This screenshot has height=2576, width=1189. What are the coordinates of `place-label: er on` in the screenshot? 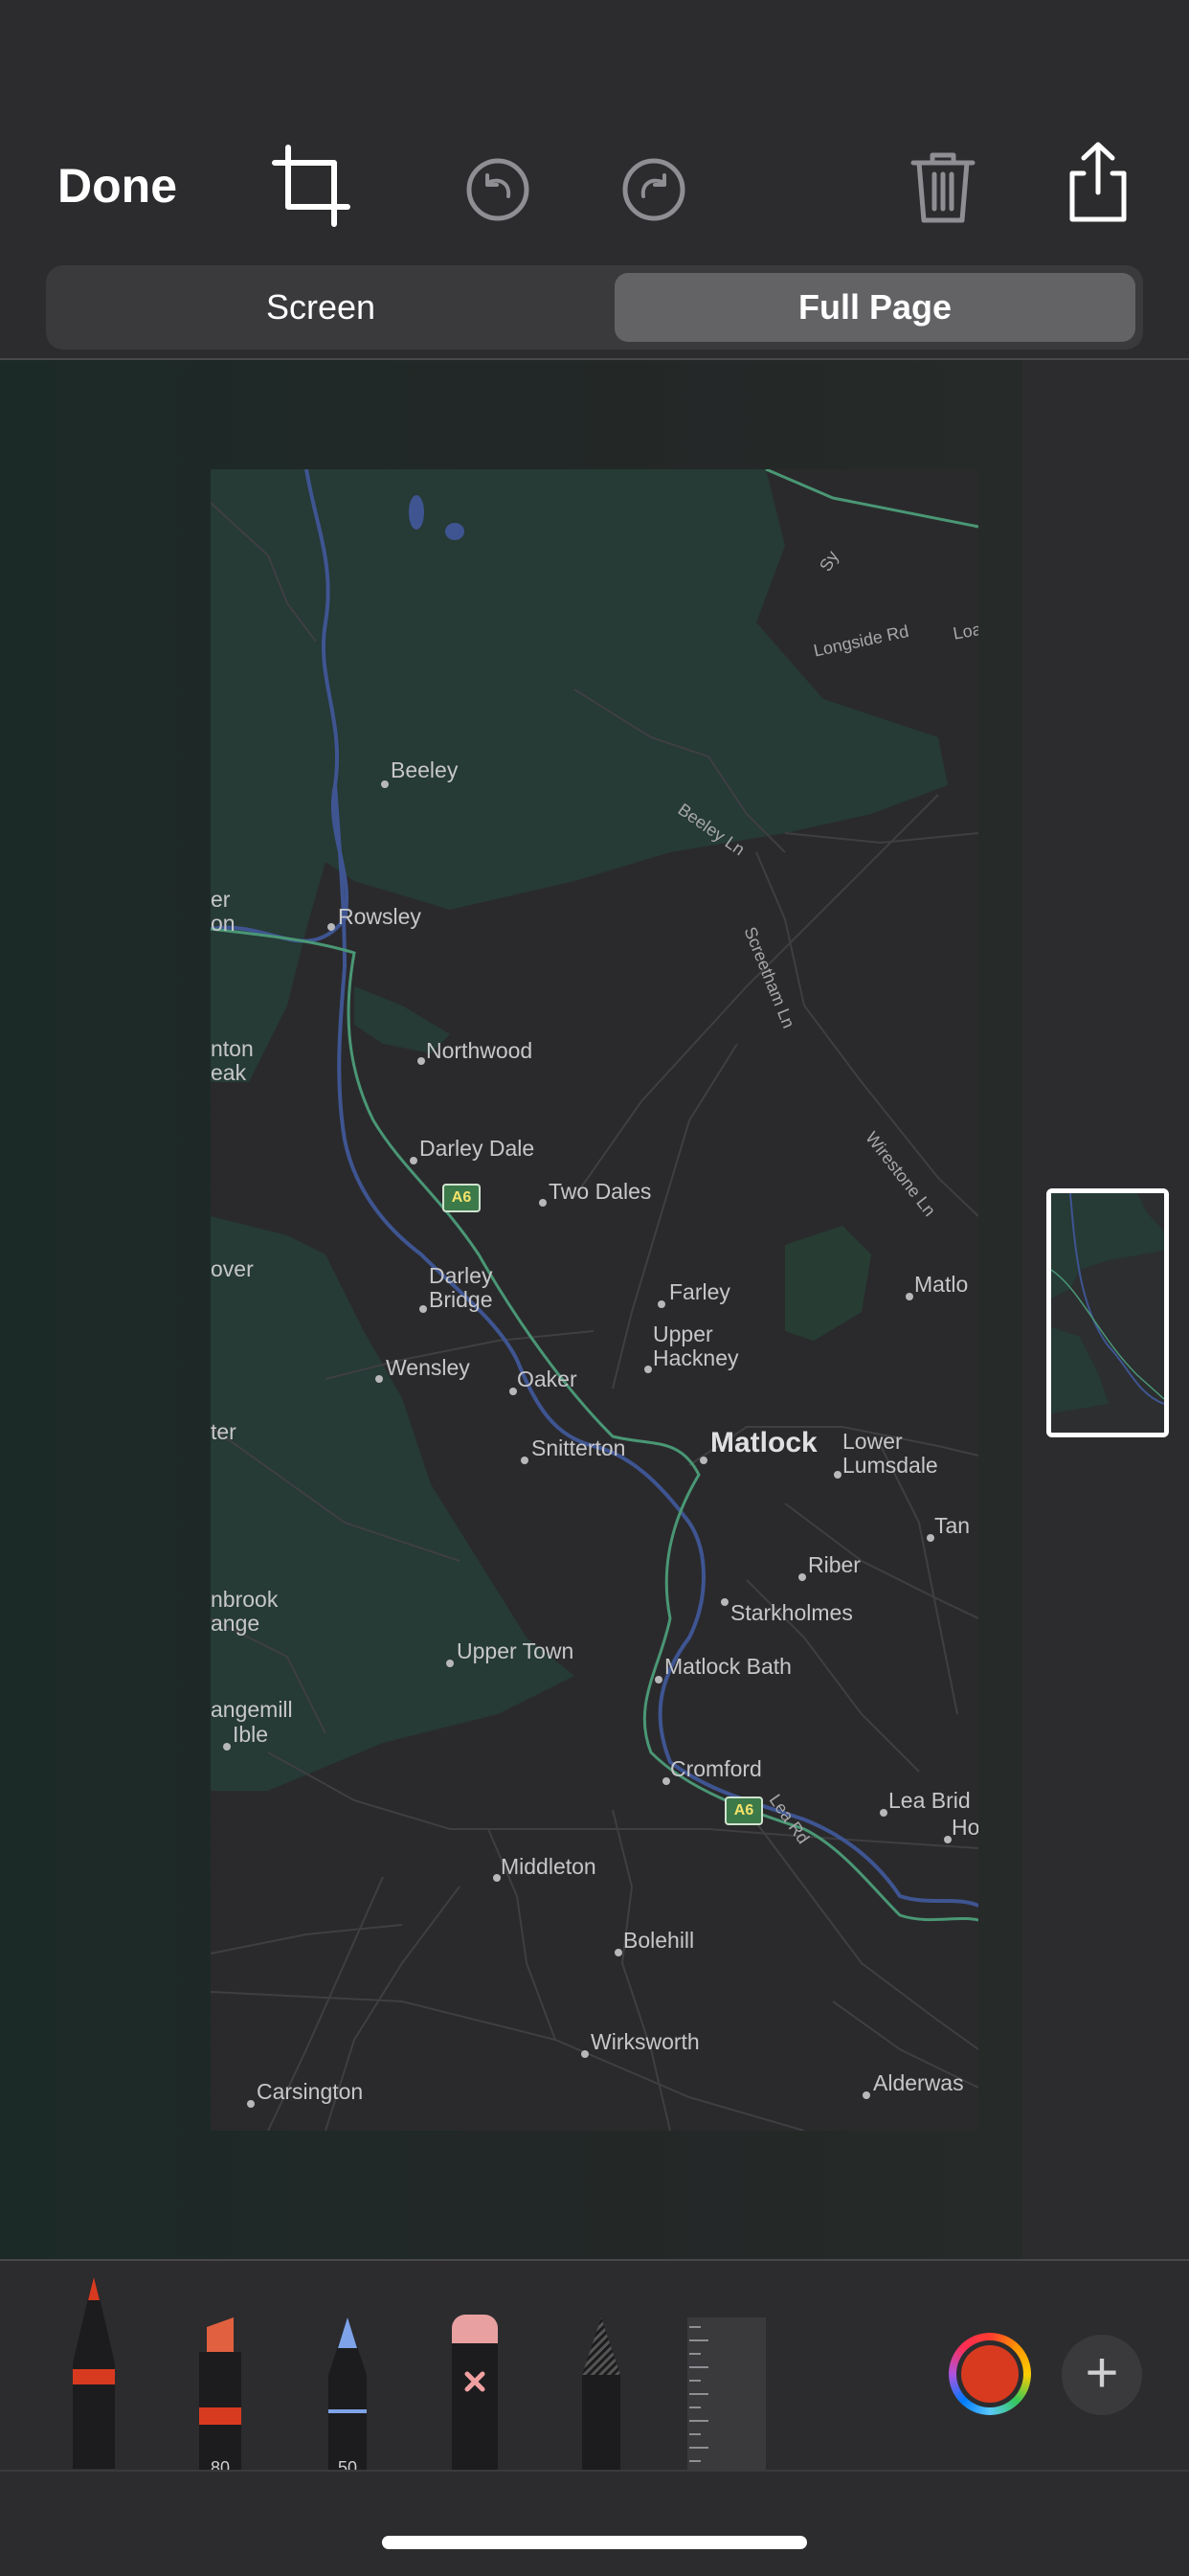 It's located at (223, 911).